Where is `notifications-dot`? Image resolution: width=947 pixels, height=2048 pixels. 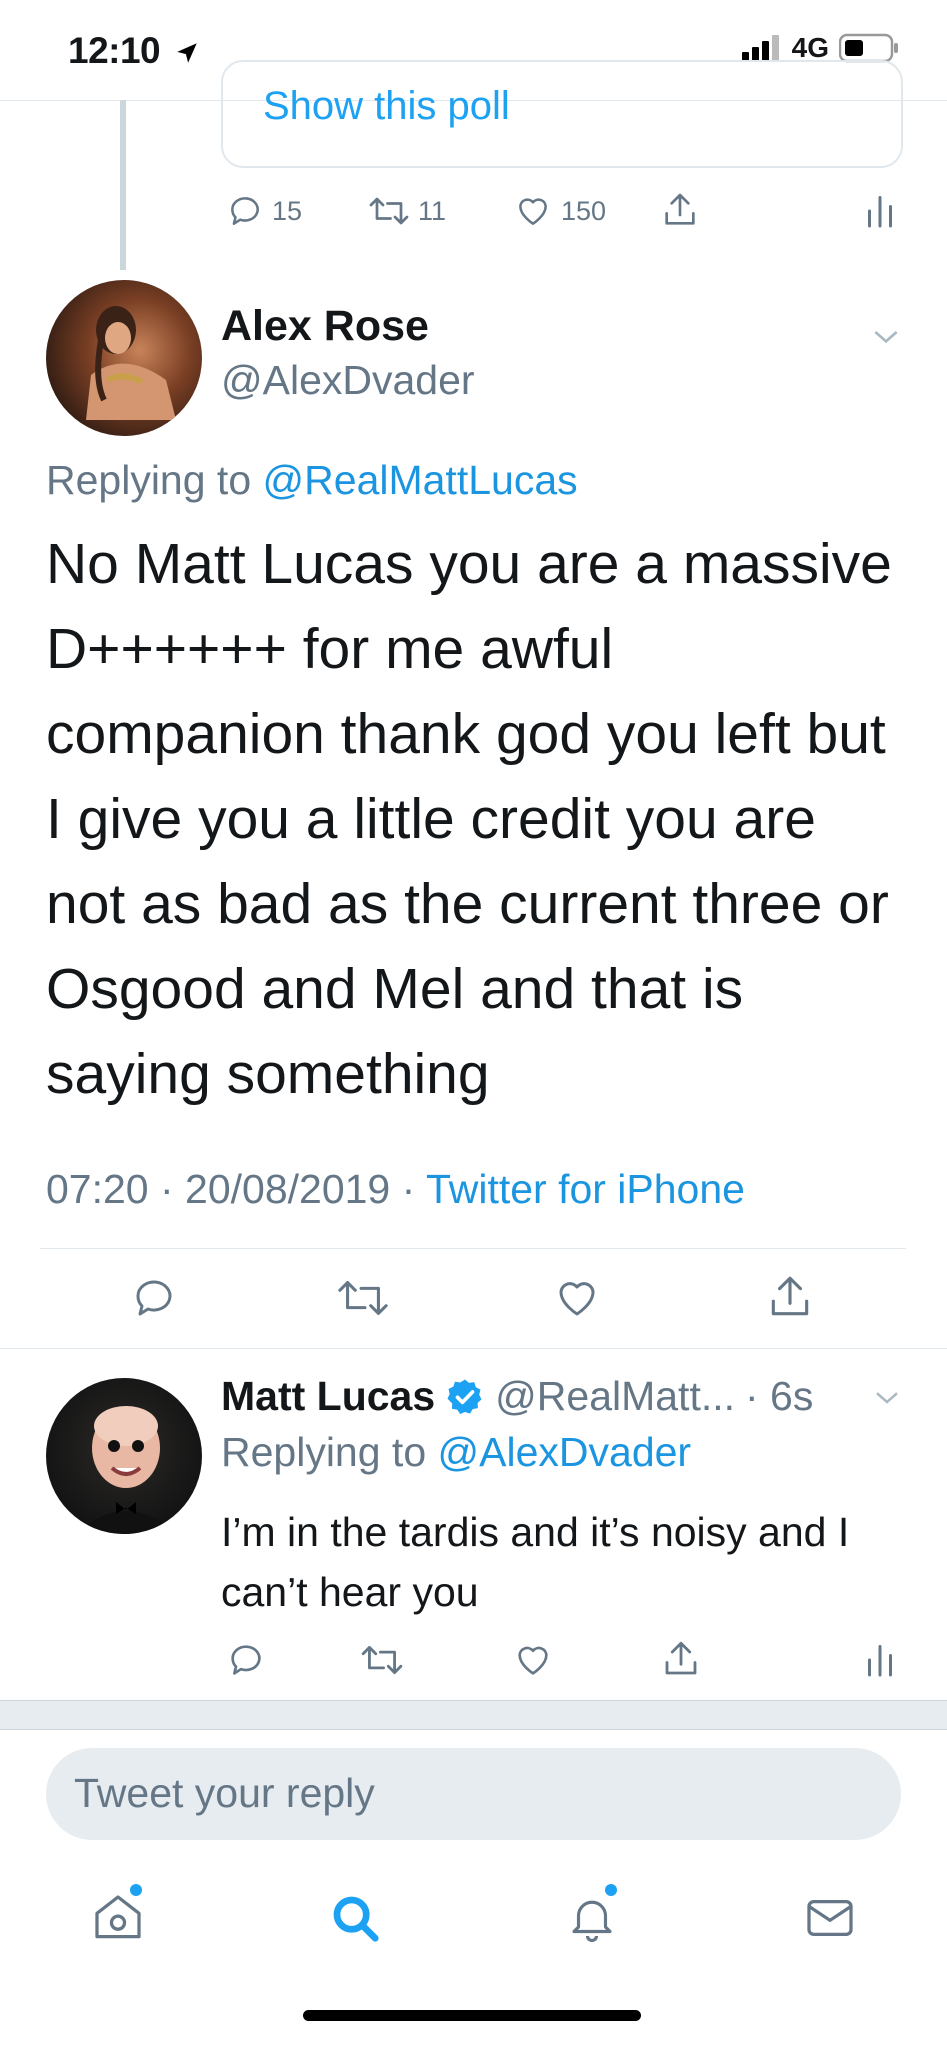 notifications-dot is located at coordinates (611, 1890).